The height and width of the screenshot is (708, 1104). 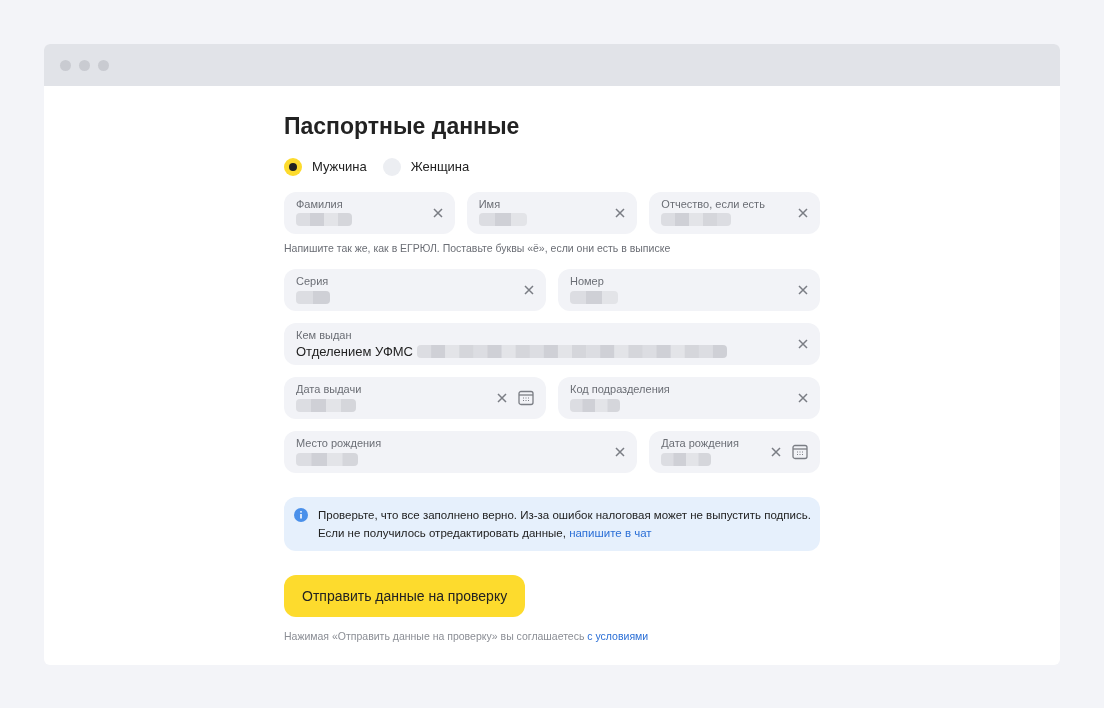 What do you see at coordinates (734, 212) in the screenshot?
I see `input-field: Отчество, если есть` at bounding box center [734, 212].